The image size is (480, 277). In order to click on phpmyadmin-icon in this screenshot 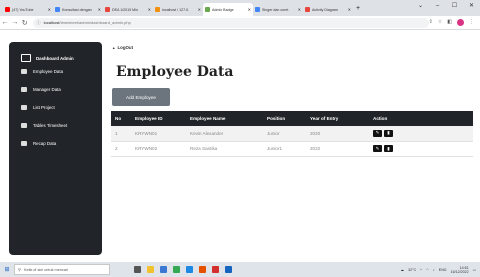, I will do `click(157, 9)`.